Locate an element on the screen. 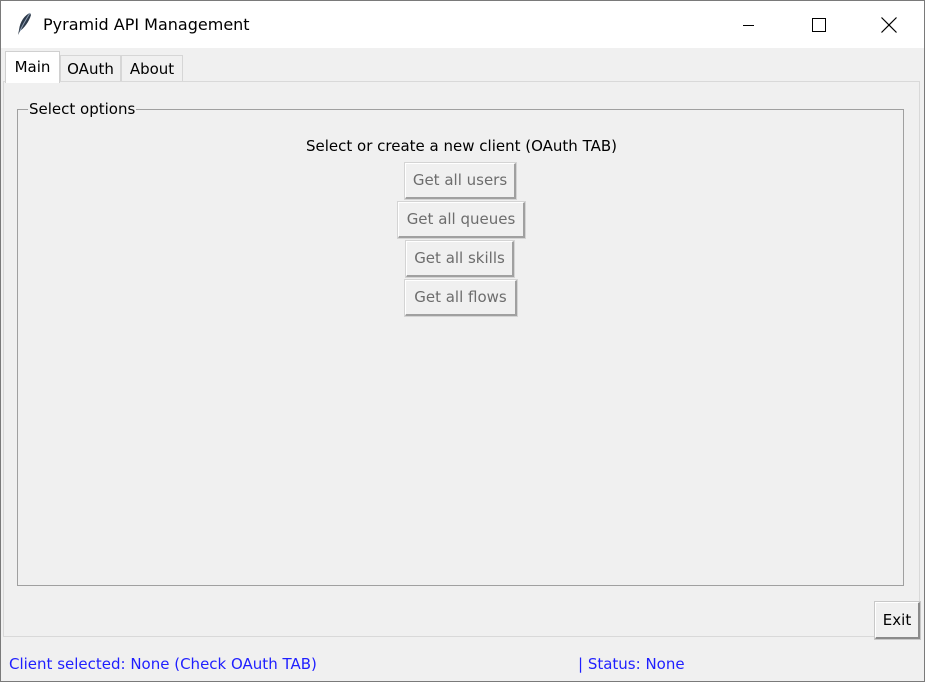  maximize-button is located at coordinates (819, 24).